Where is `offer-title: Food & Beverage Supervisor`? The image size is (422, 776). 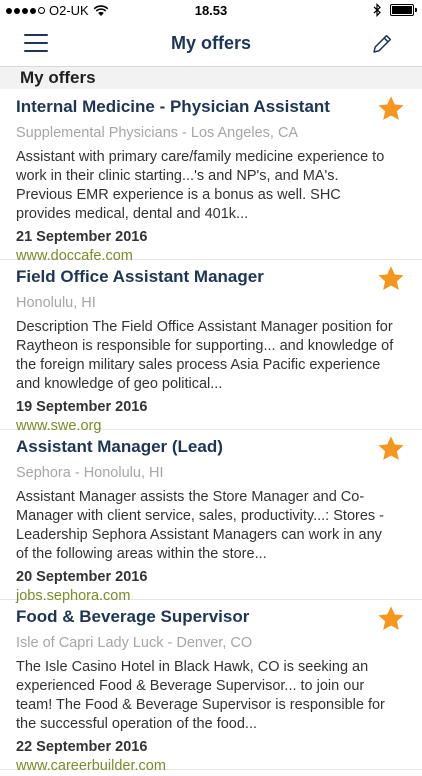 offer-title: Food & Beverage Supervisor is located at coordinates (193, 617).